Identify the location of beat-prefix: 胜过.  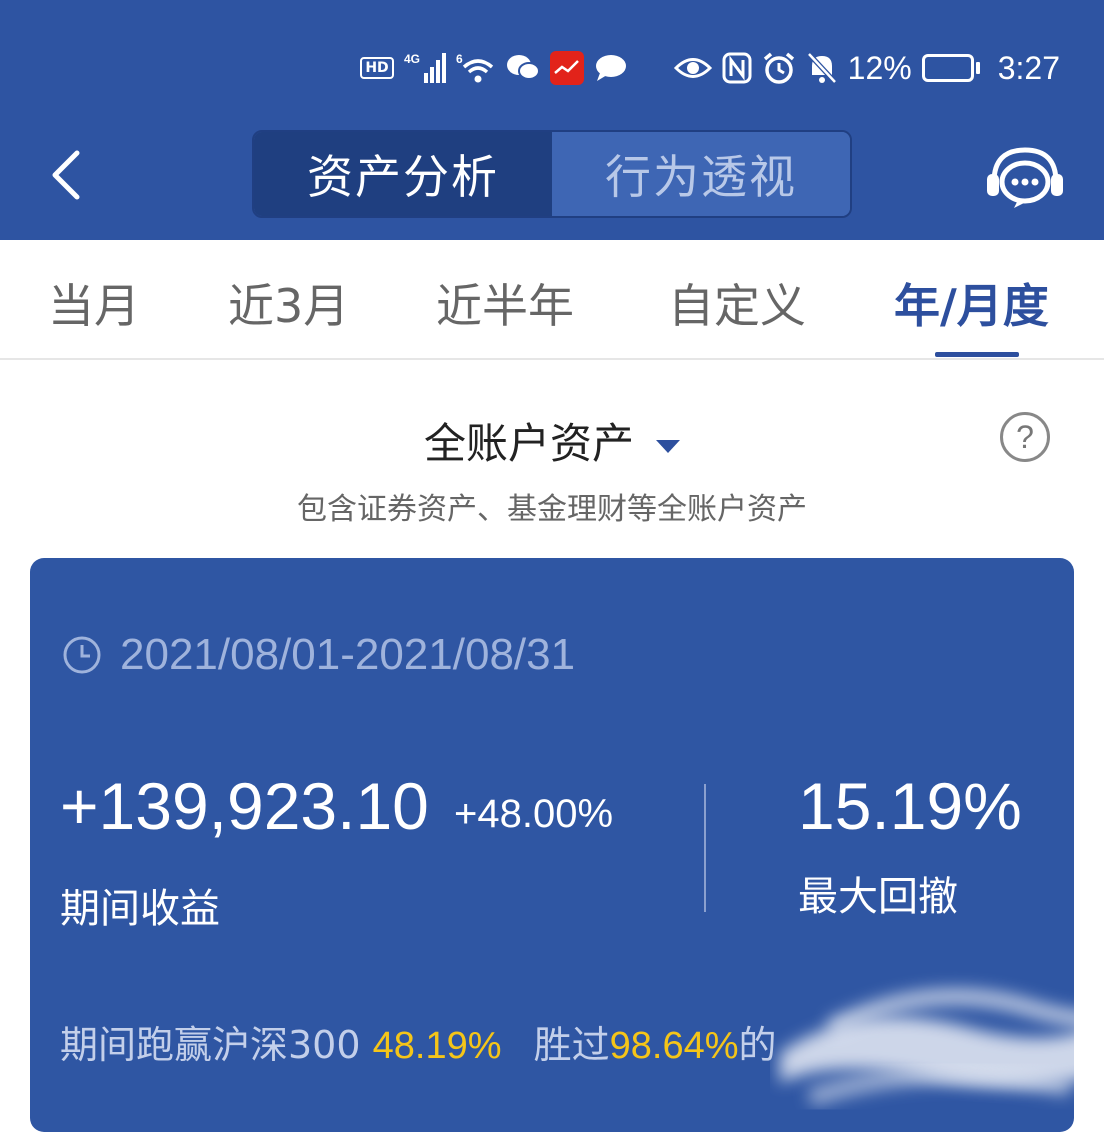
(571, 1045).